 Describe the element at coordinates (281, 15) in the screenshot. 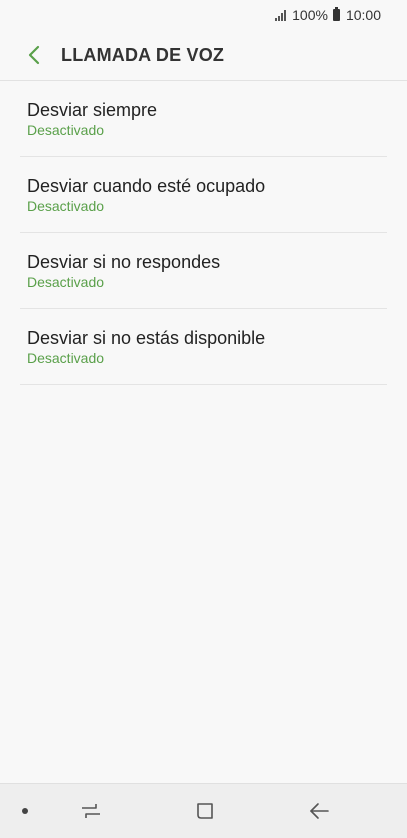

I see `signal-icon` at that location.